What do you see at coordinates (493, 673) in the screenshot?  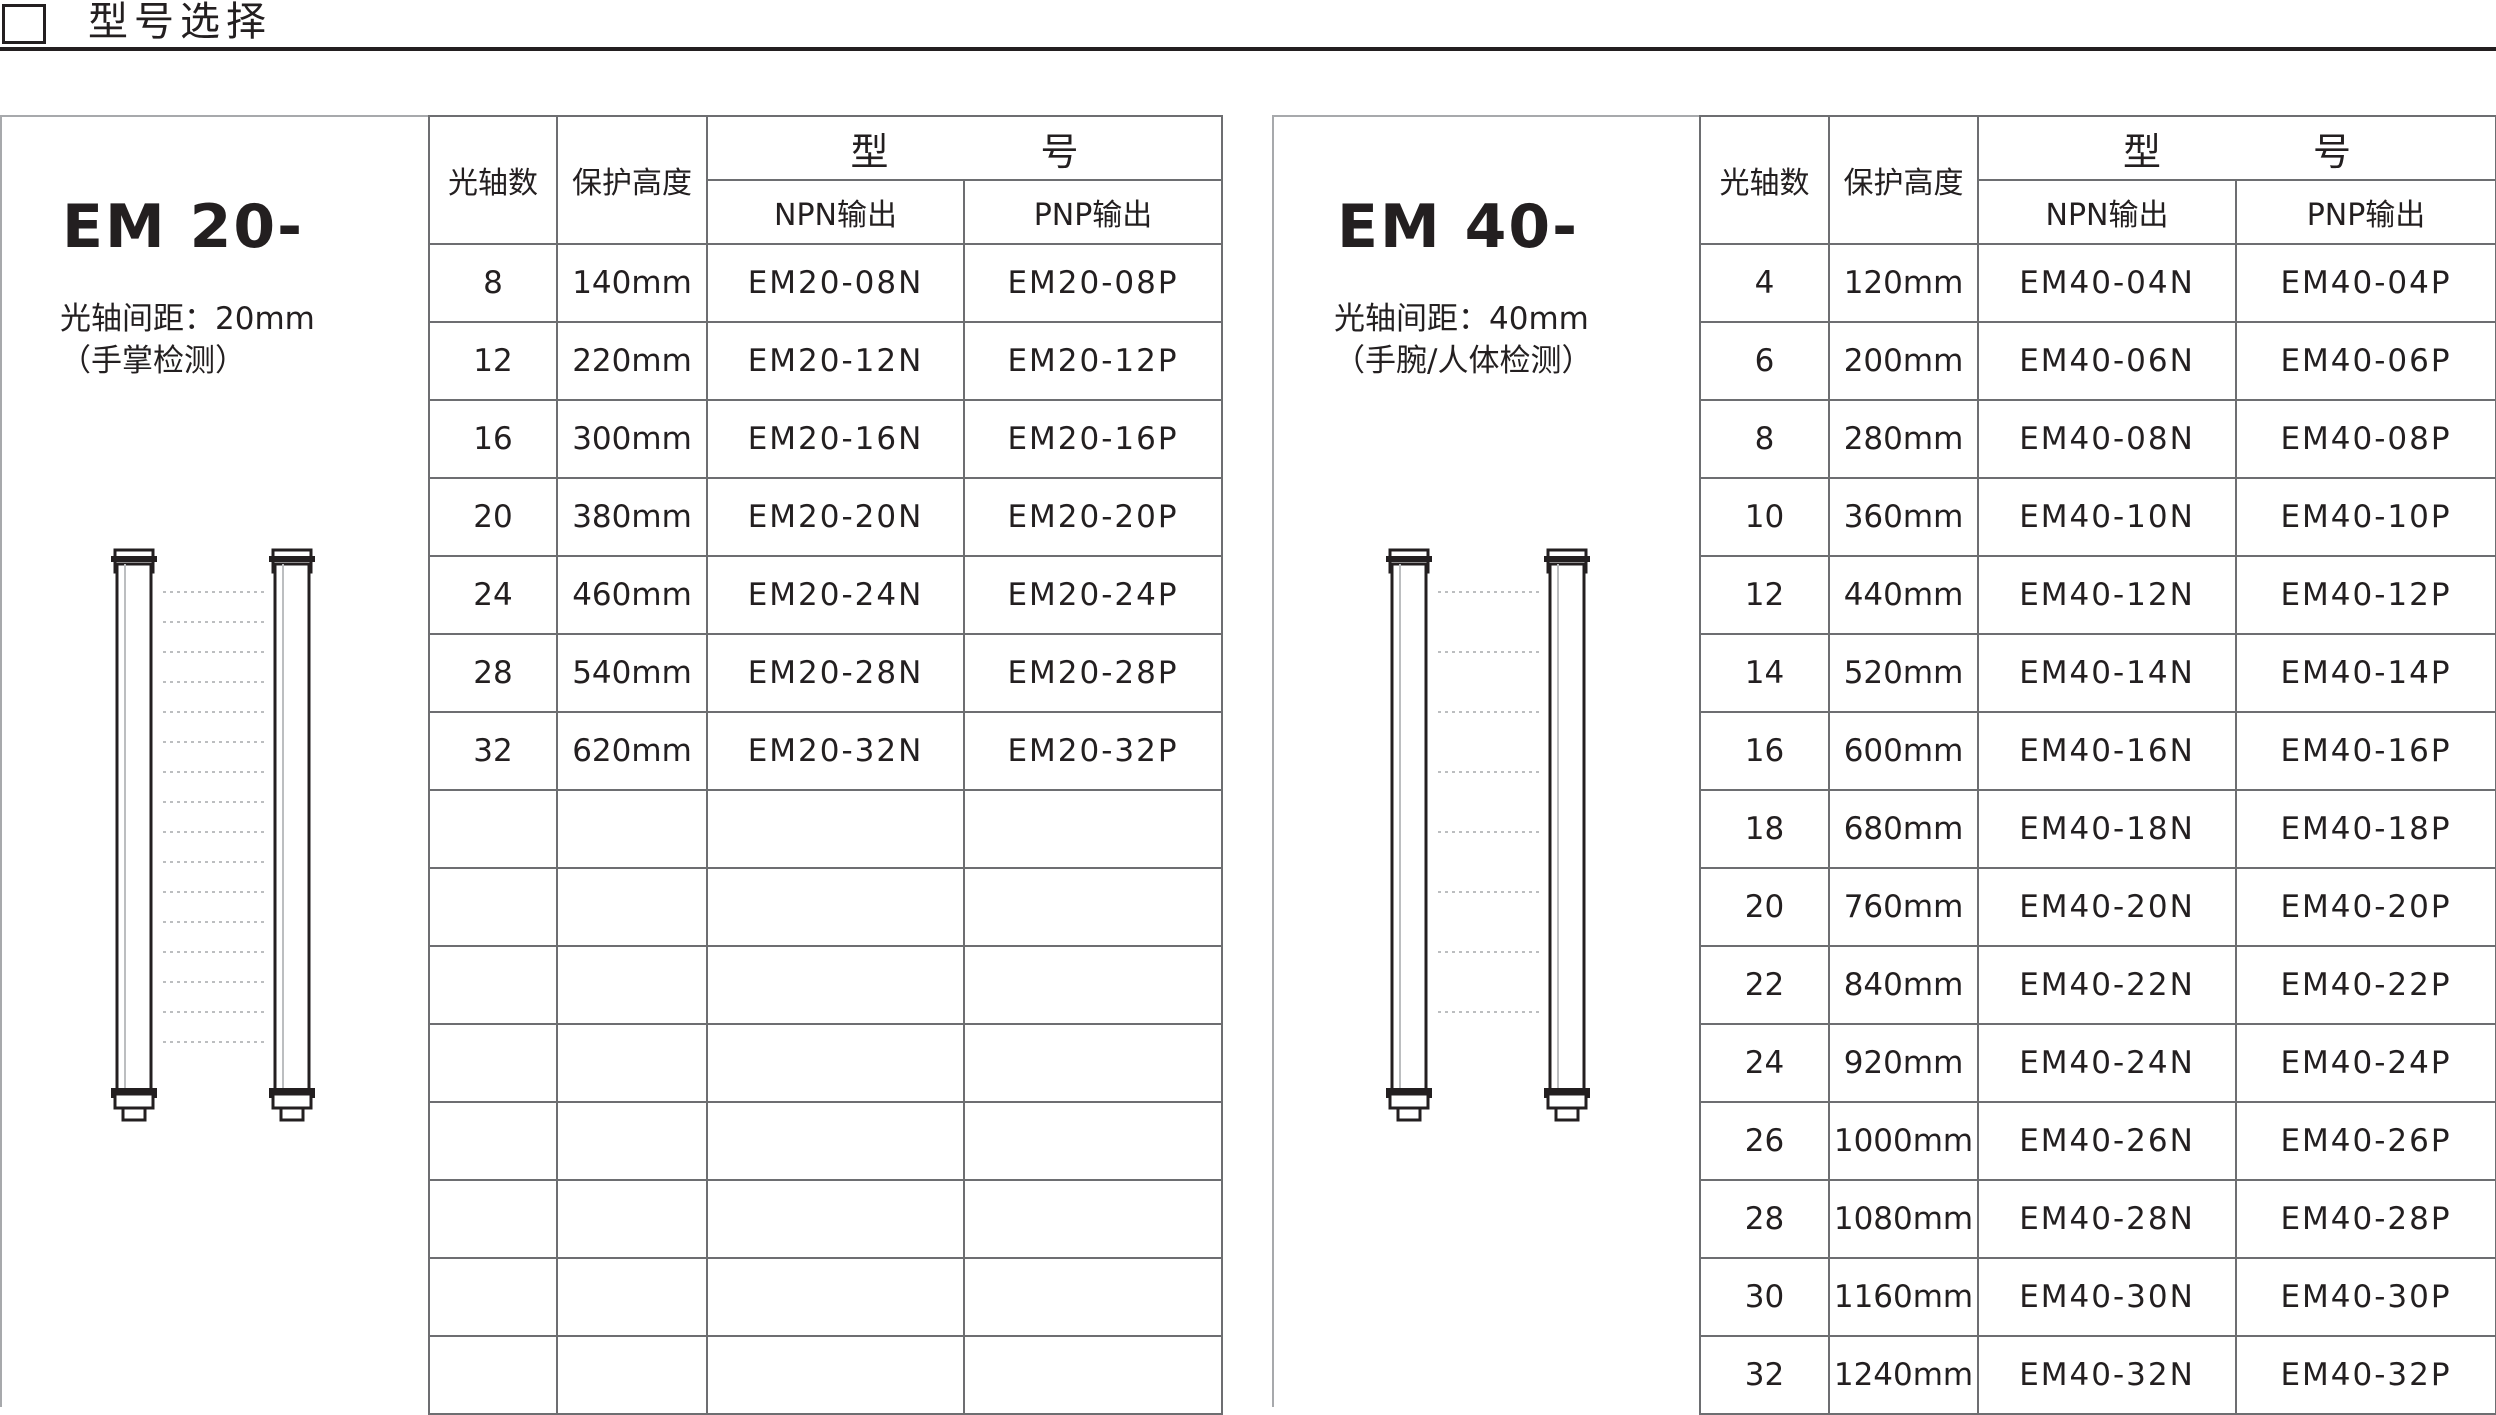 I see `axes-cell: 28` at bounding box center [493, 673].